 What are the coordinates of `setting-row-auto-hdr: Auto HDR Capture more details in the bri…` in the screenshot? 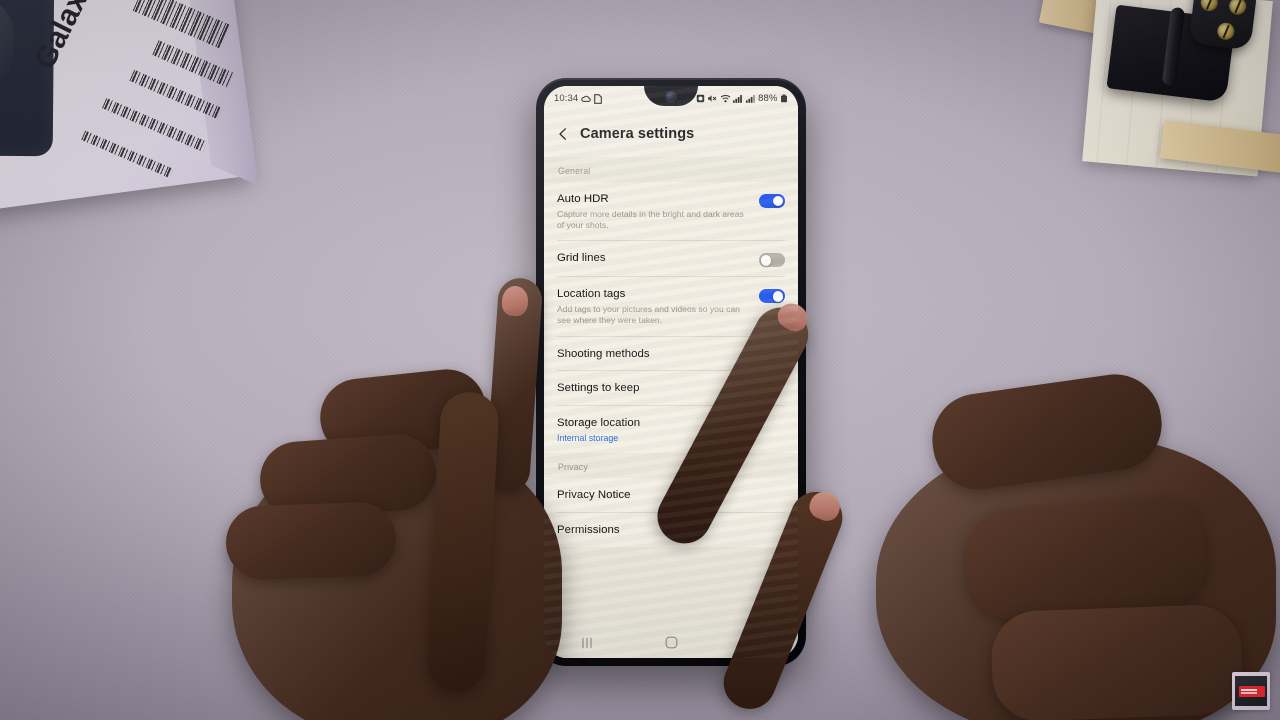 It's located at (671, 211).